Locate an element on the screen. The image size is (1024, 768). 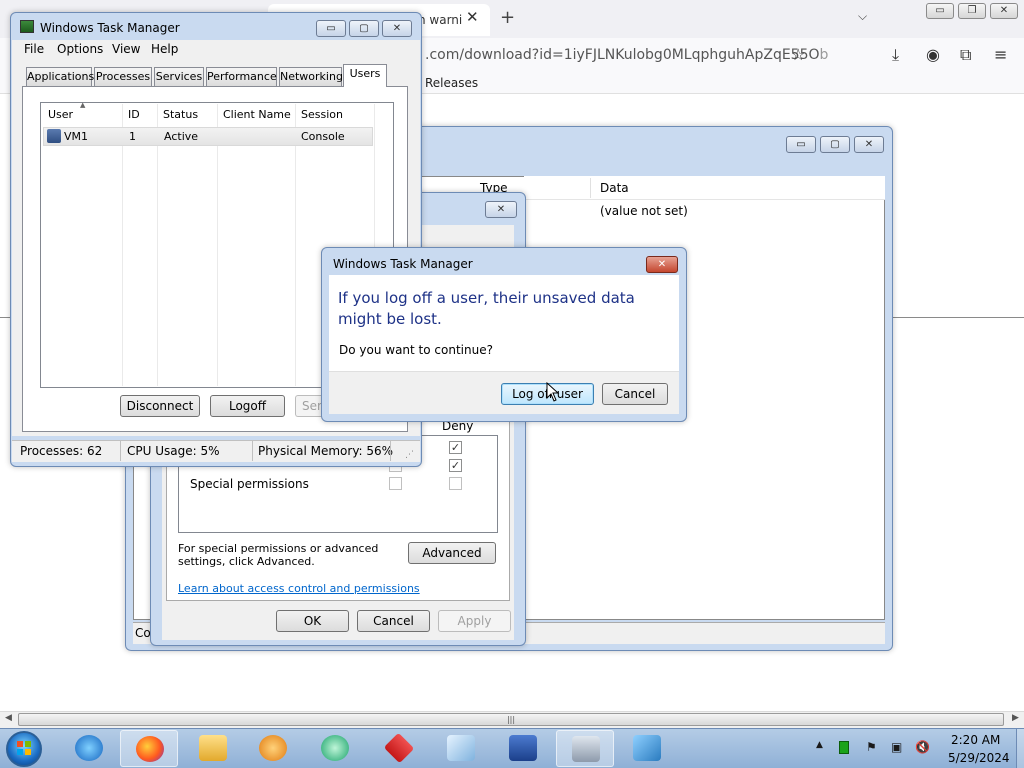
taskbar-notepad is located at coordinates (461, 748).